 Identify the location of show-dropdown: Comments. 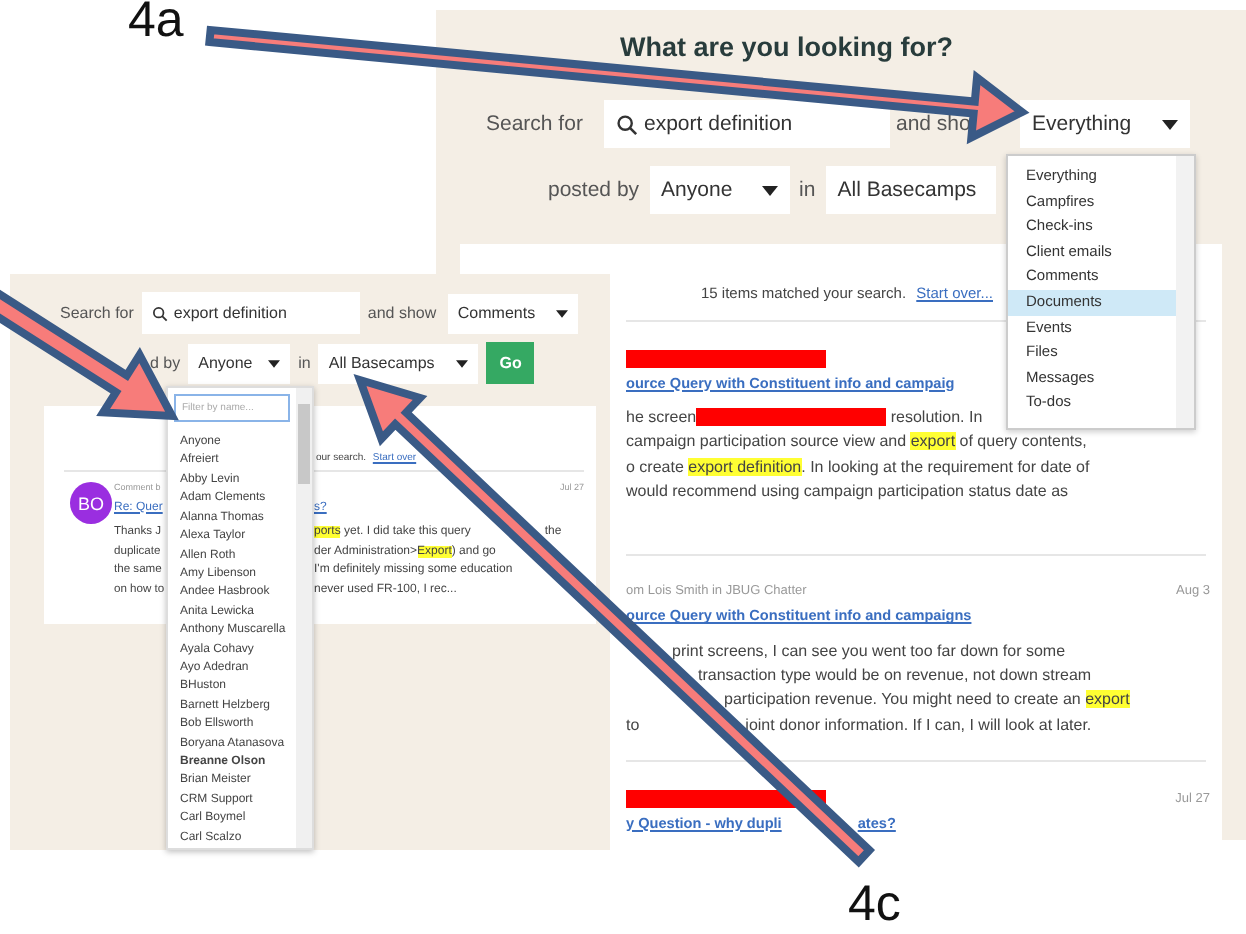
(512, 313).